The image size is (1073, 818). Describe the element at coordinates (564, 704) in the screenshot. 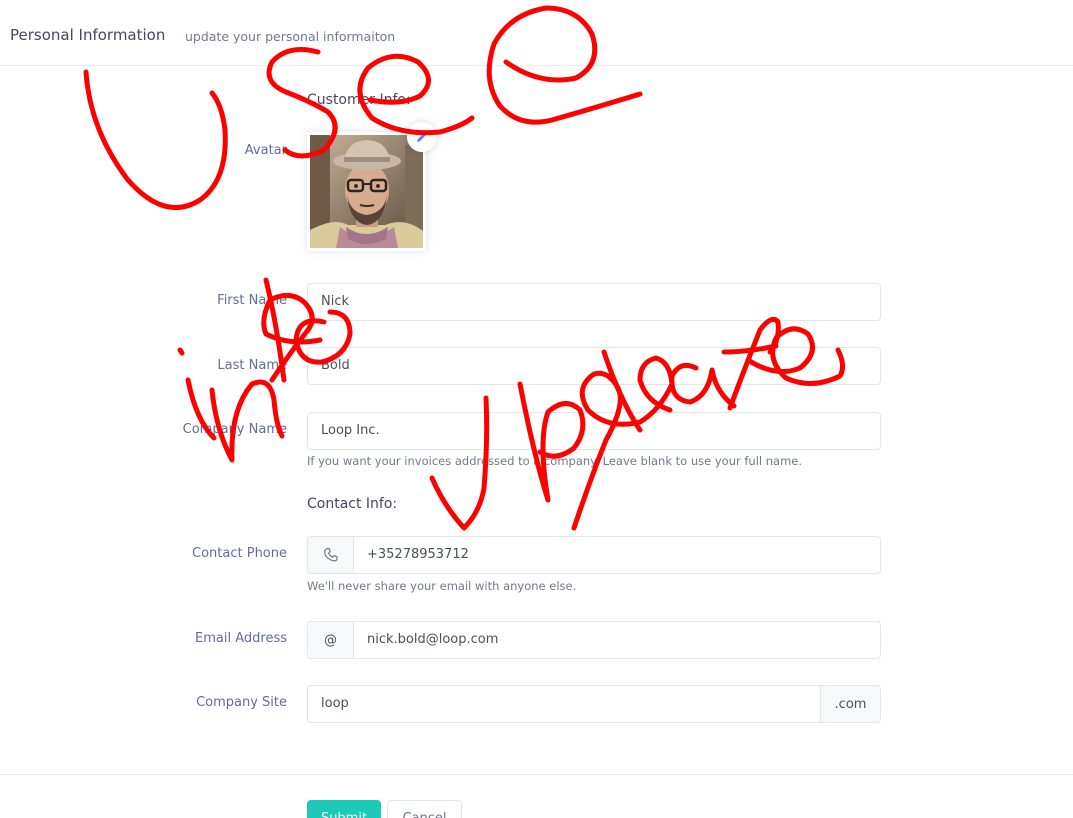

I see `company-site-input: loop` at that location.